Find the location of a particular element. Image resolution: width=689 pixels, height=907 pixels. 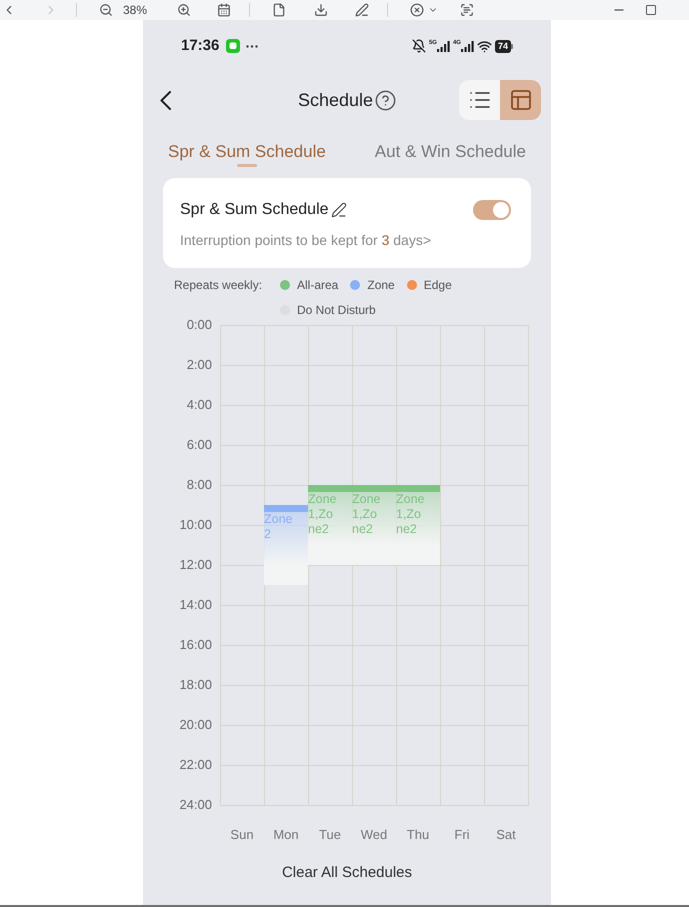

time-label: 10:00 is located at coordinates (195, 525).